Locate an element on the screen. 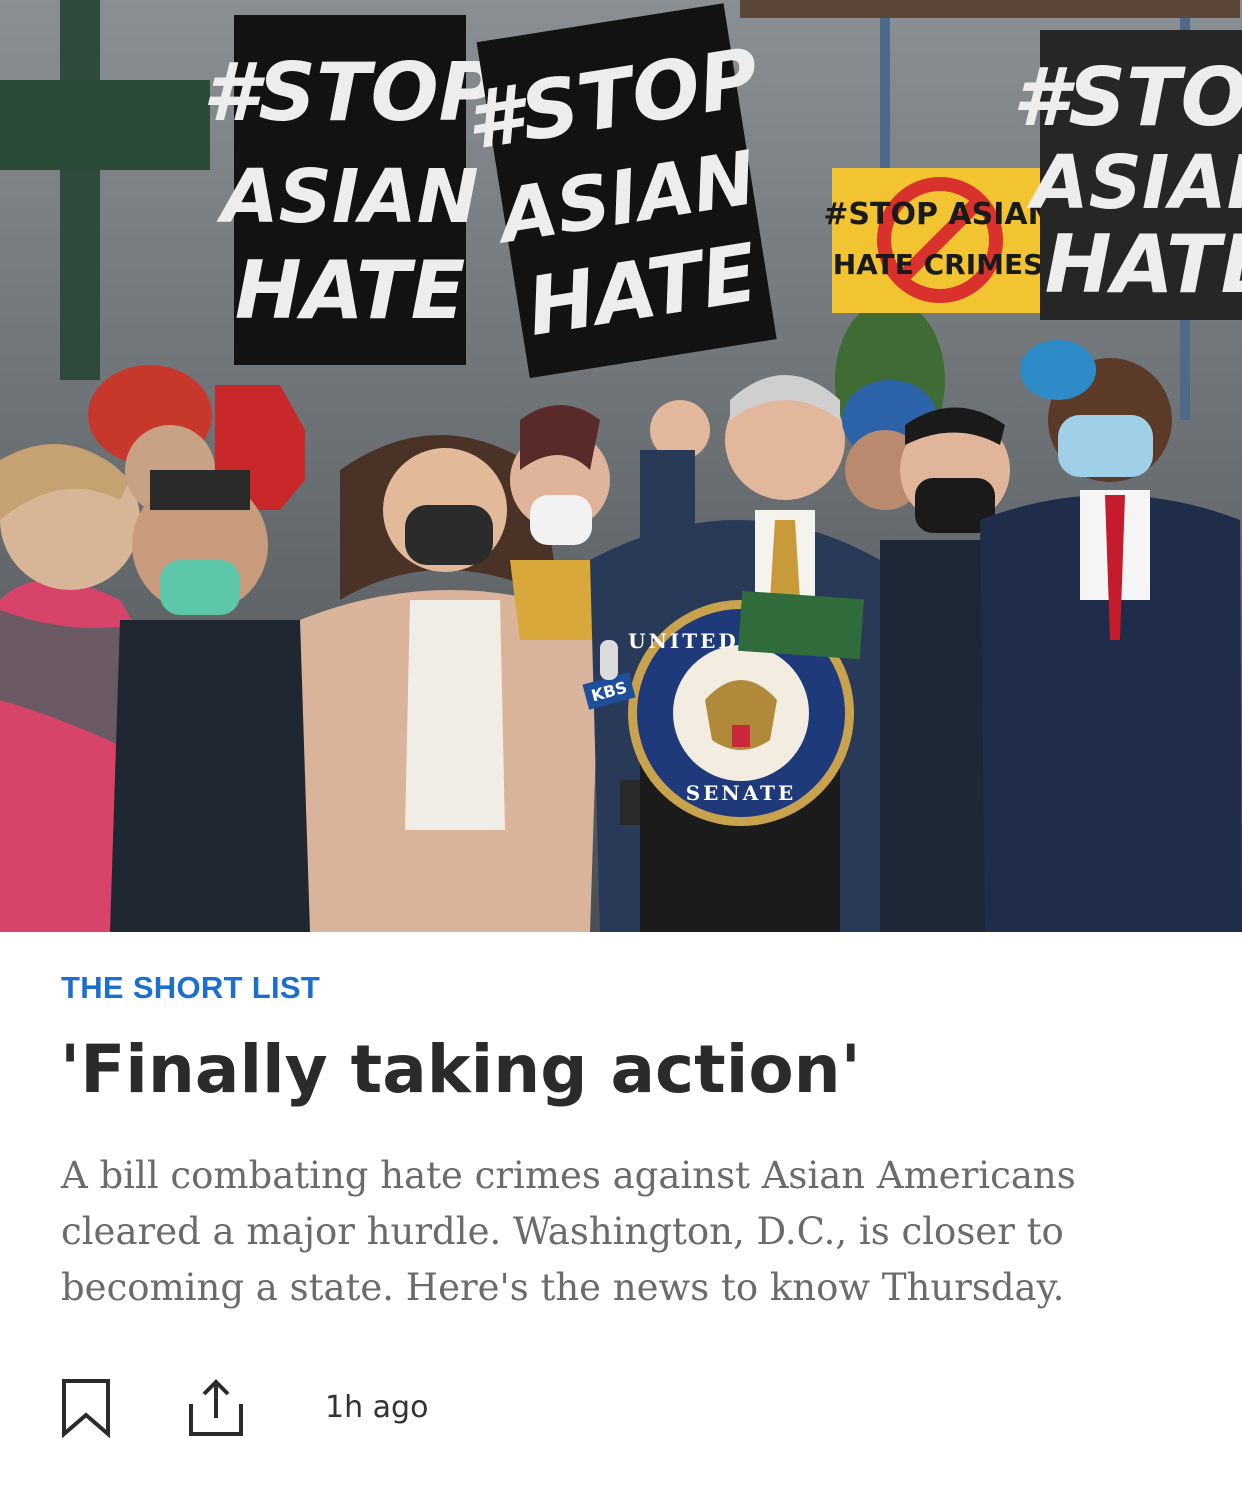  bookmark-button is located at coordinates (90, 1408).